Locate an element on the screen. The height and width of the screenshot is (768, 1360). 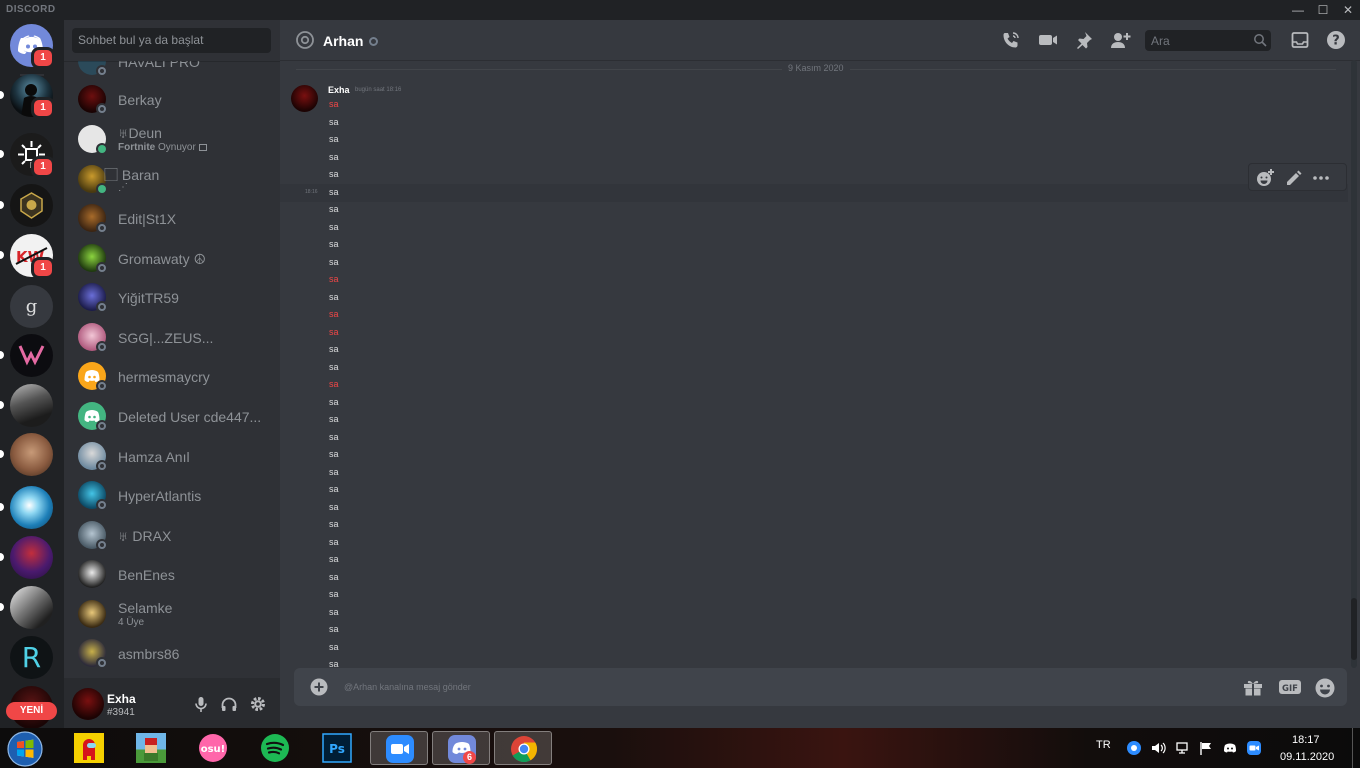
action-center-flag-icon is located at coordinates (1206, 748).